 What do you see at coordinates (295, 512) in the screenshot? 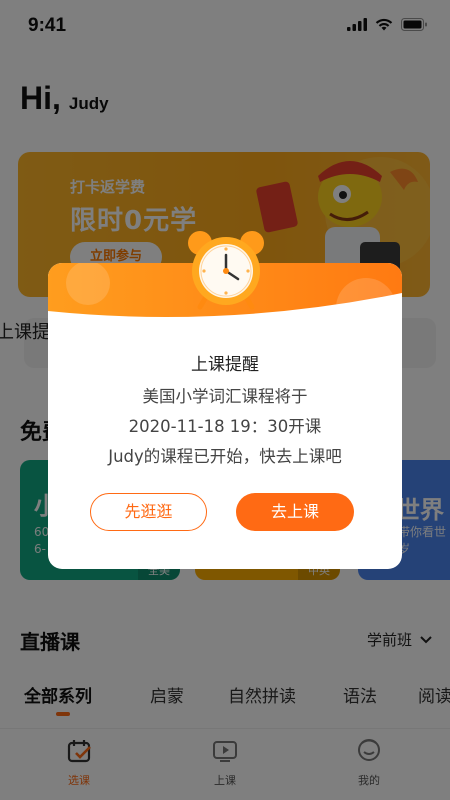
I see `go-to-class-button: 去上课` at bounding box center [295, 512].